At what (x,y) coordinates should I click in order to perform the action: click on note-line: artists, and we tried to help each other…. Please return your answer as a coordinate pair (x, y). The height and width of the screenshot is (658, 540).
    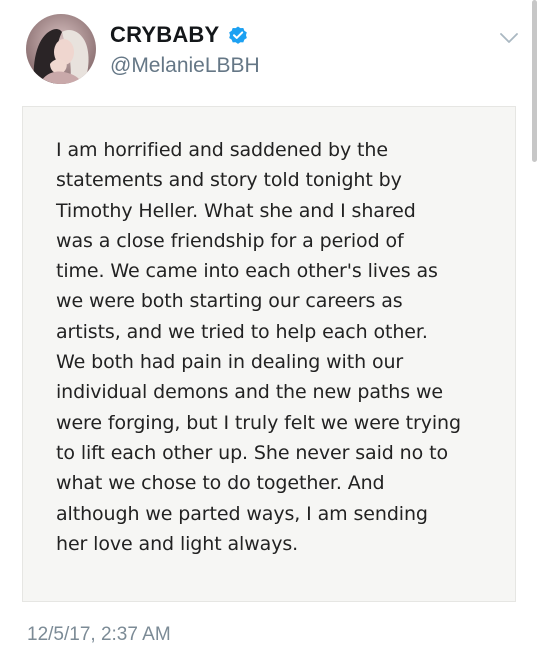
    Looking at the image, I should click on (242, 331).